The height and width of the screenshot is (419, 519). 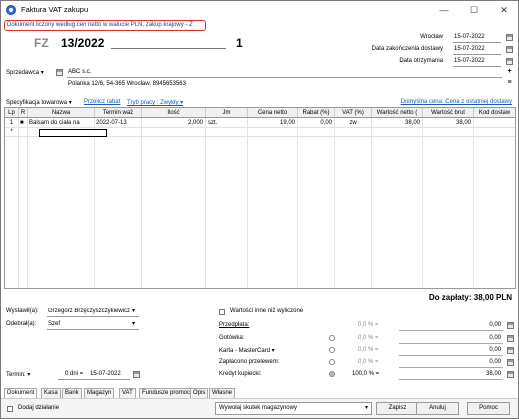 What do you see at coordinates (227, 112) in the screenshot?
I see `col-unit: Jm` at bounding box center [227, 112].